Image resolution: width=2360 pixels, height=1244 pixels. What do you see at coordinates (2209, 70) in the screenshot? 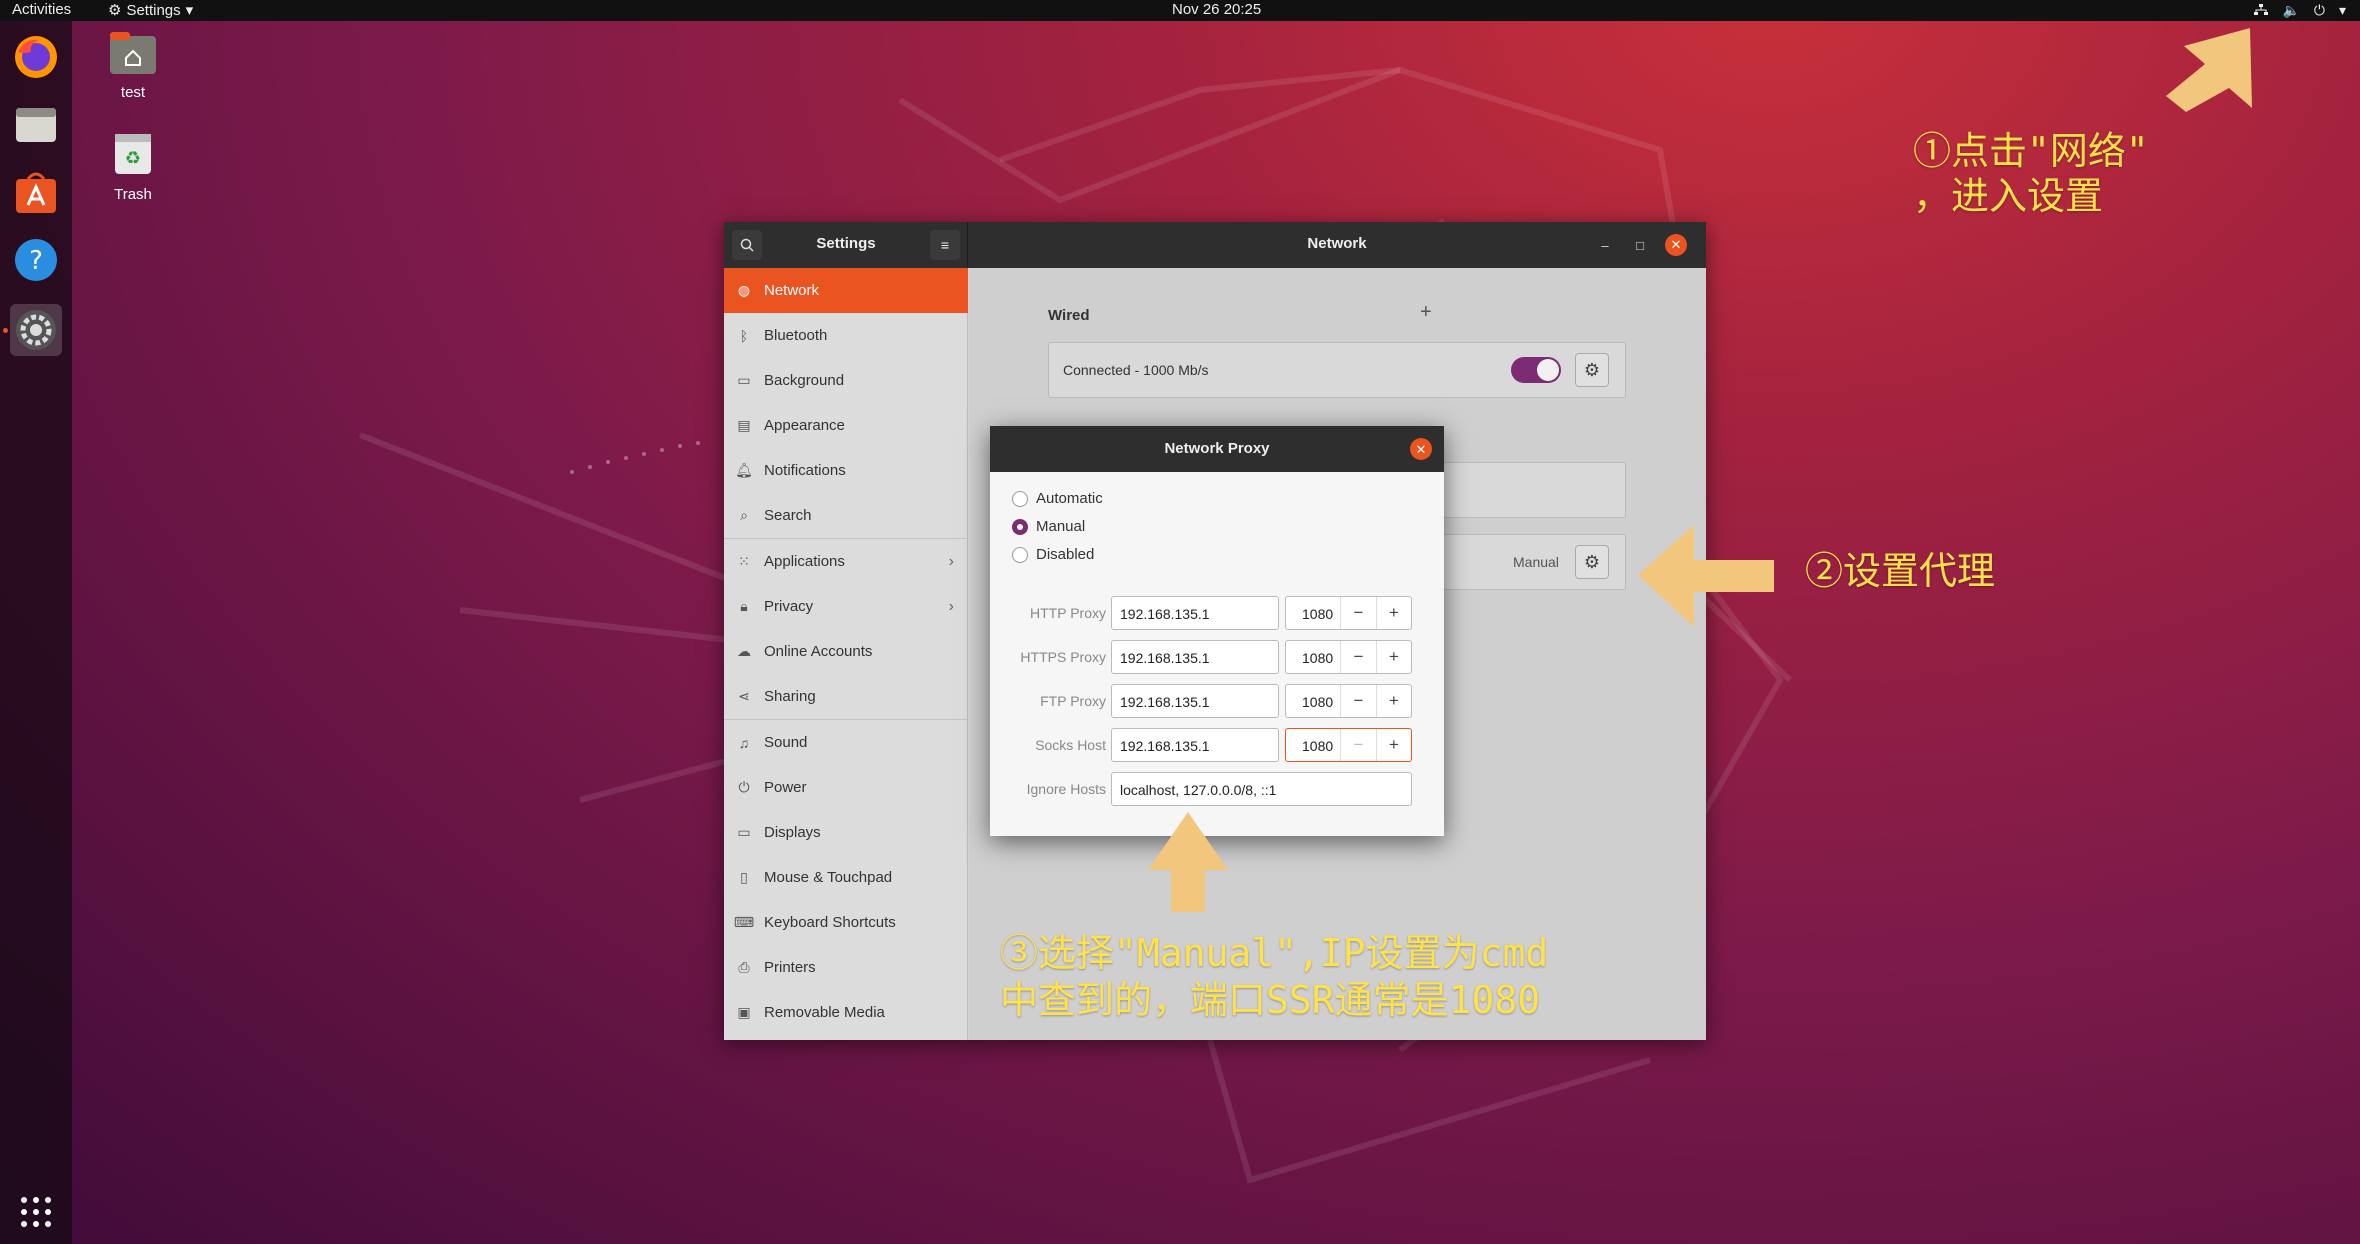
I see `arrow-to-network-icon` at bounding box center [2209, 70].